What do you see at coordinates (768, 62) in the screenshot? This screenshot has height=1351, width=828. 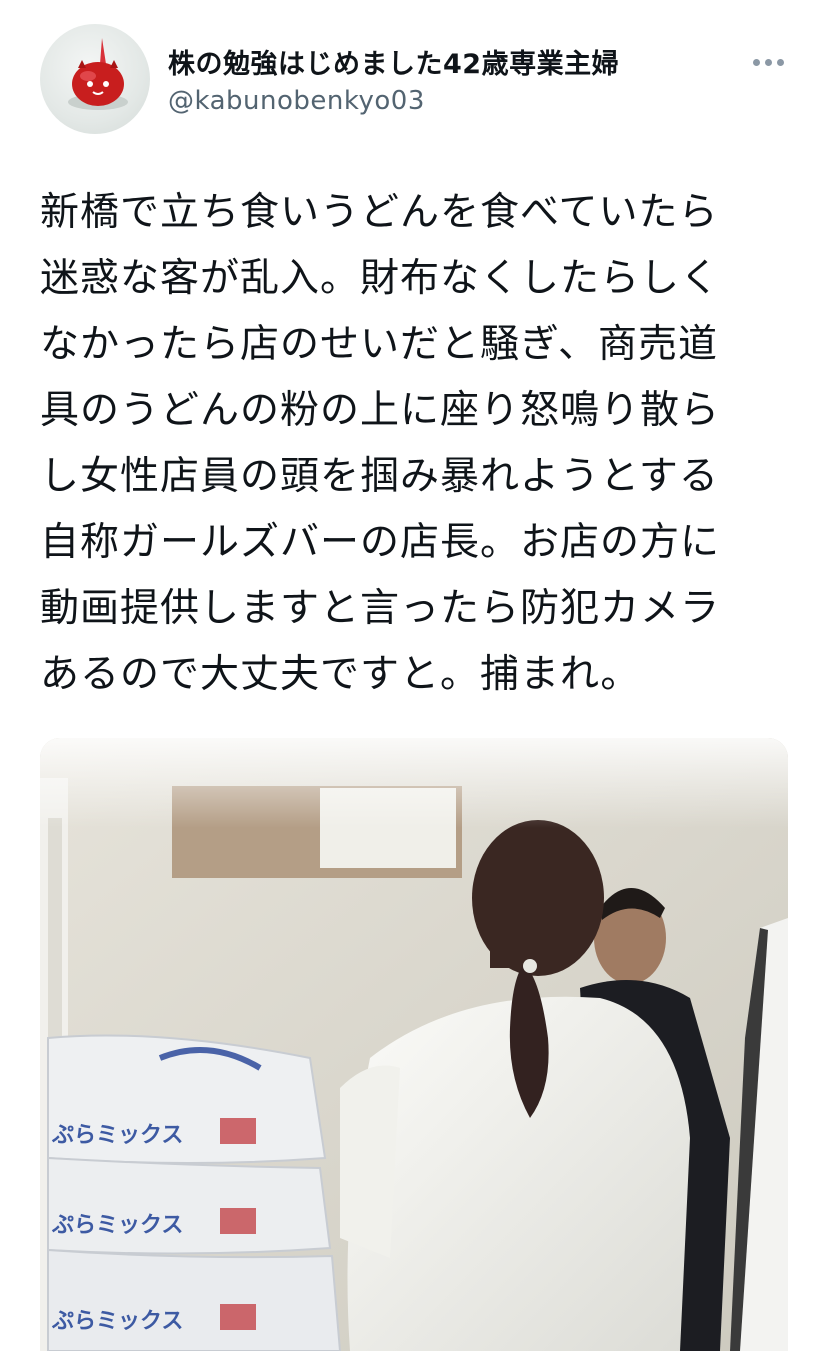 I see `more-horizontal-icon` at bounding box center [768, 62].